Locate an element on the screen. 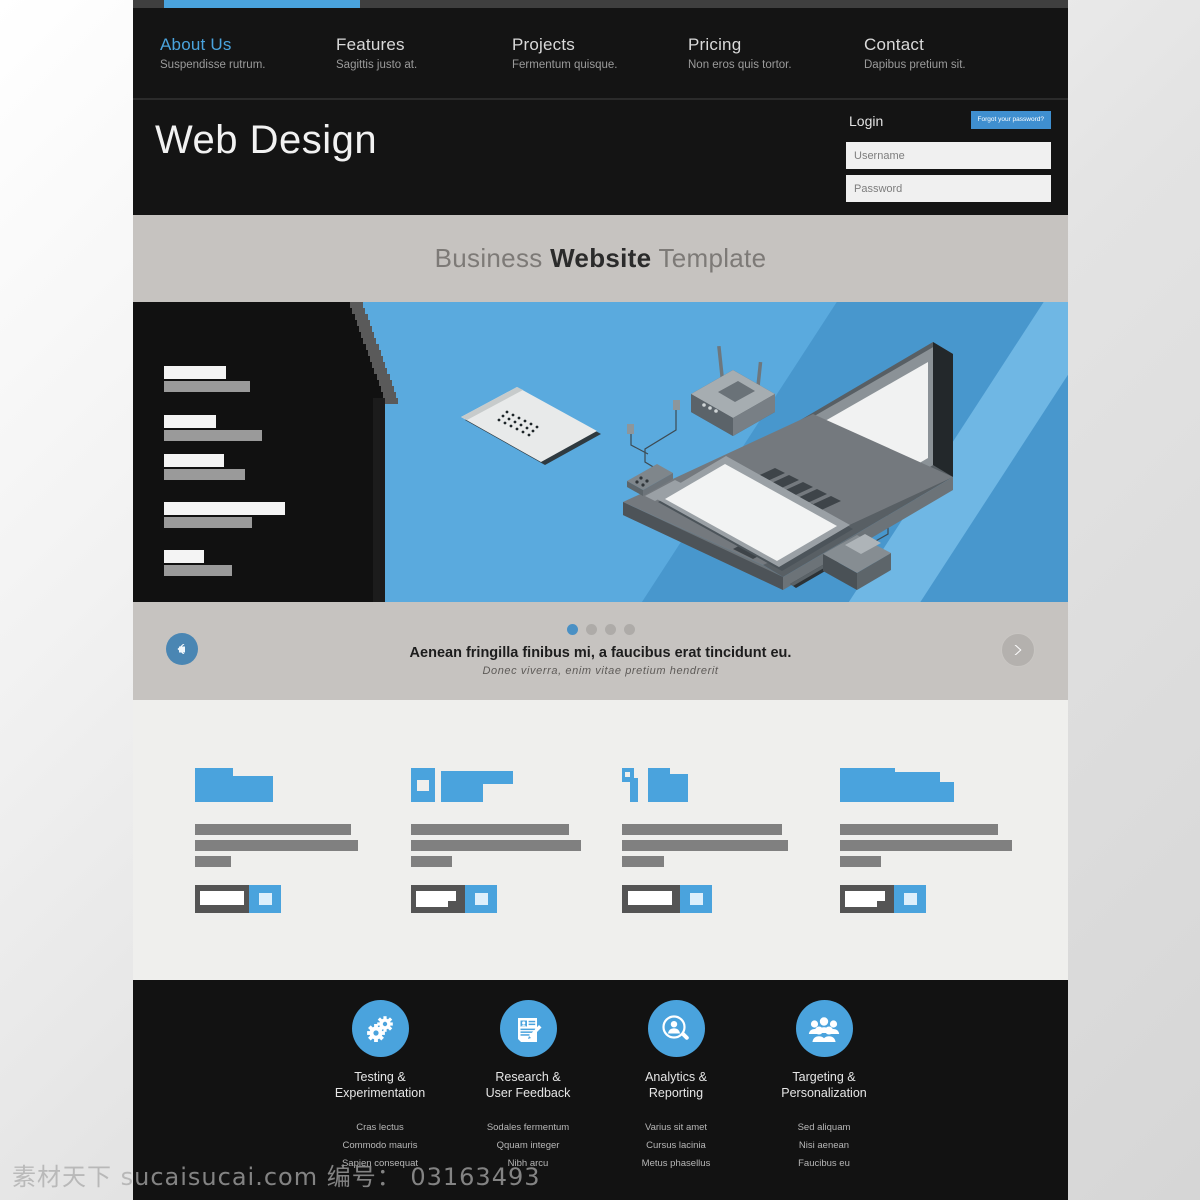 The image size is (1200, 1200). browser-active-tab is located at coordinates (262, 4).